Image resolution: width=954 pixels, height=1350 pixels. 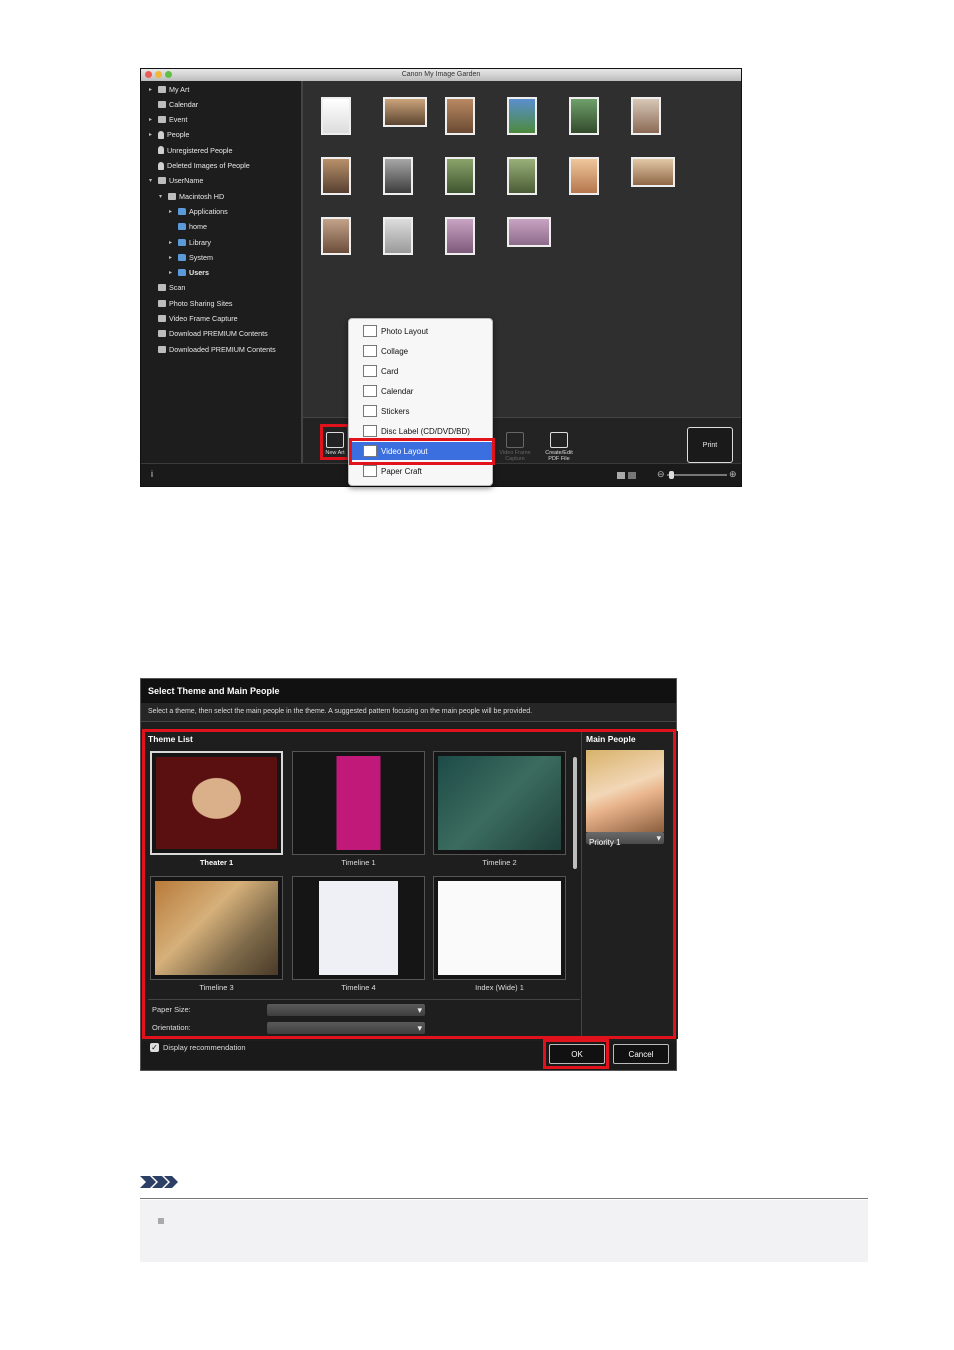 What do you see at coordinates (200, 242) in the screenshot?
I see `sidebar-item-label: Library` at bounding box center [200, 242].